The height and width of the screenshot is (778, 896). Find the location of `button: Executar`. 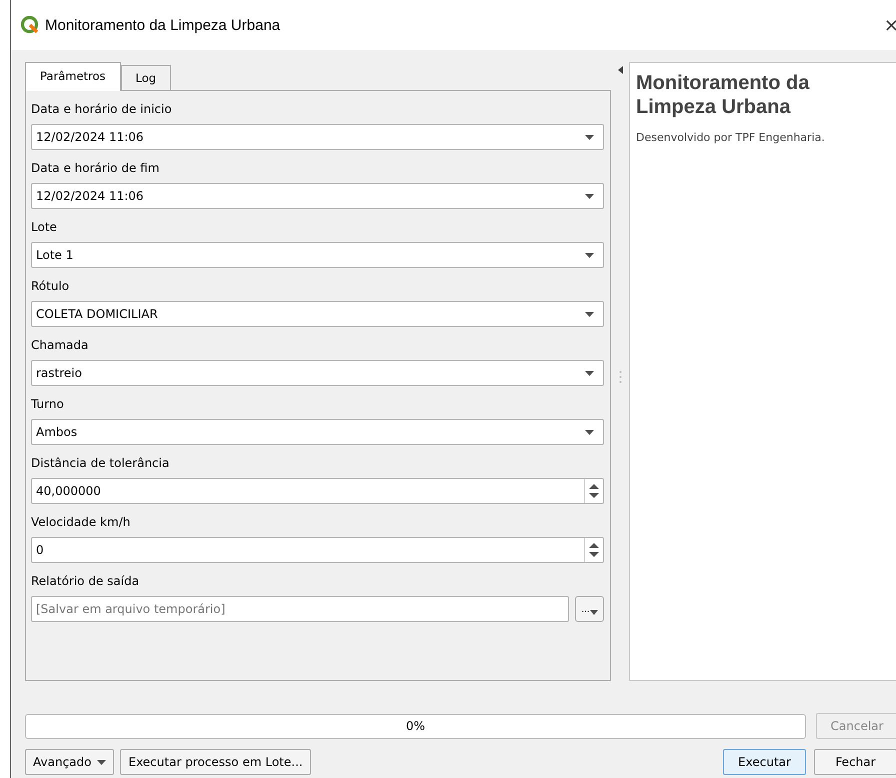

button: Executar is located at coordinates (764, 762).